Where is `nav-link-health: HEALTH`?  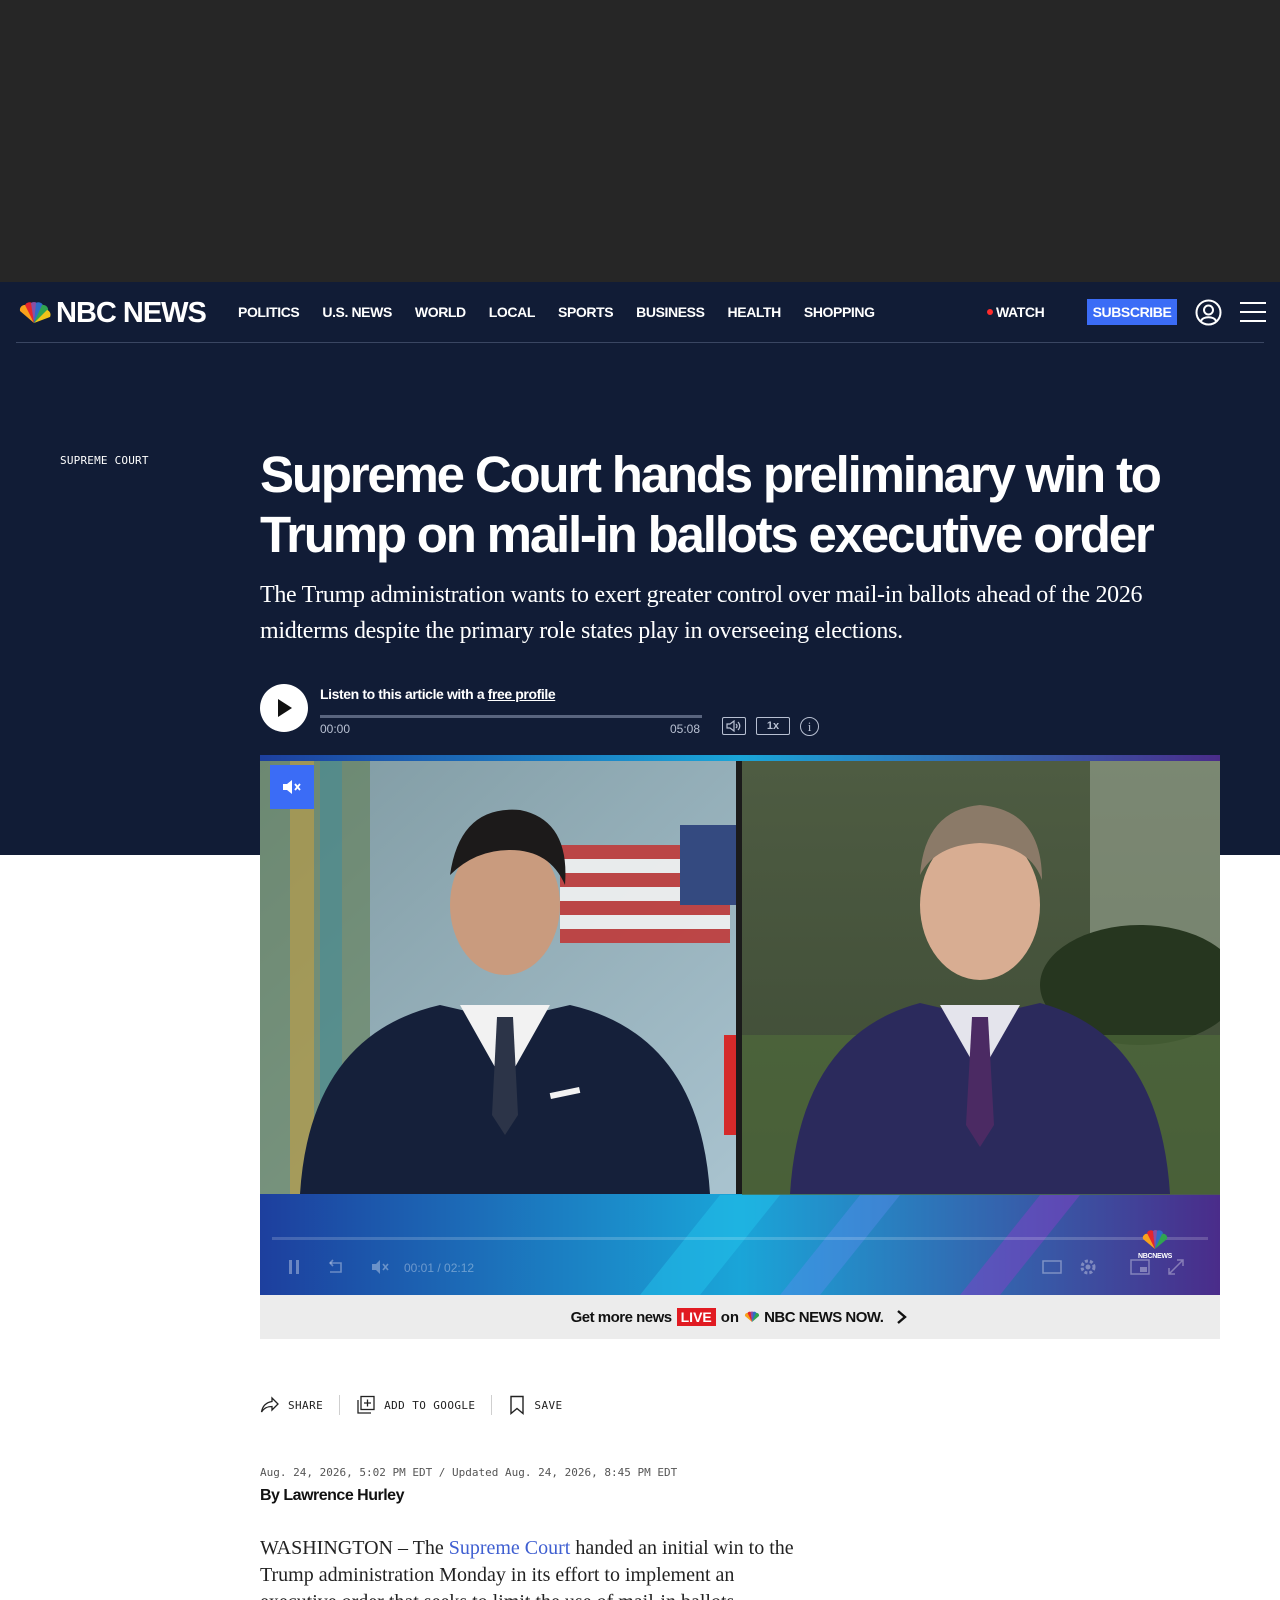 nav-link-health: HEALTH is located at coordinates (755, 312).